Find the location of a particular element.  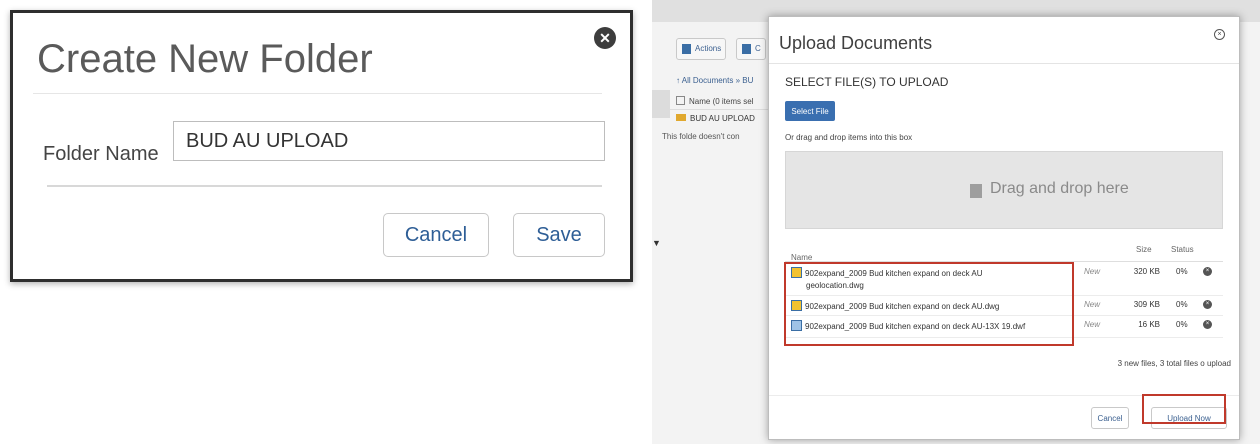

drag-hint: Or drag and drop items into this box is located at coordinates (849, 137).